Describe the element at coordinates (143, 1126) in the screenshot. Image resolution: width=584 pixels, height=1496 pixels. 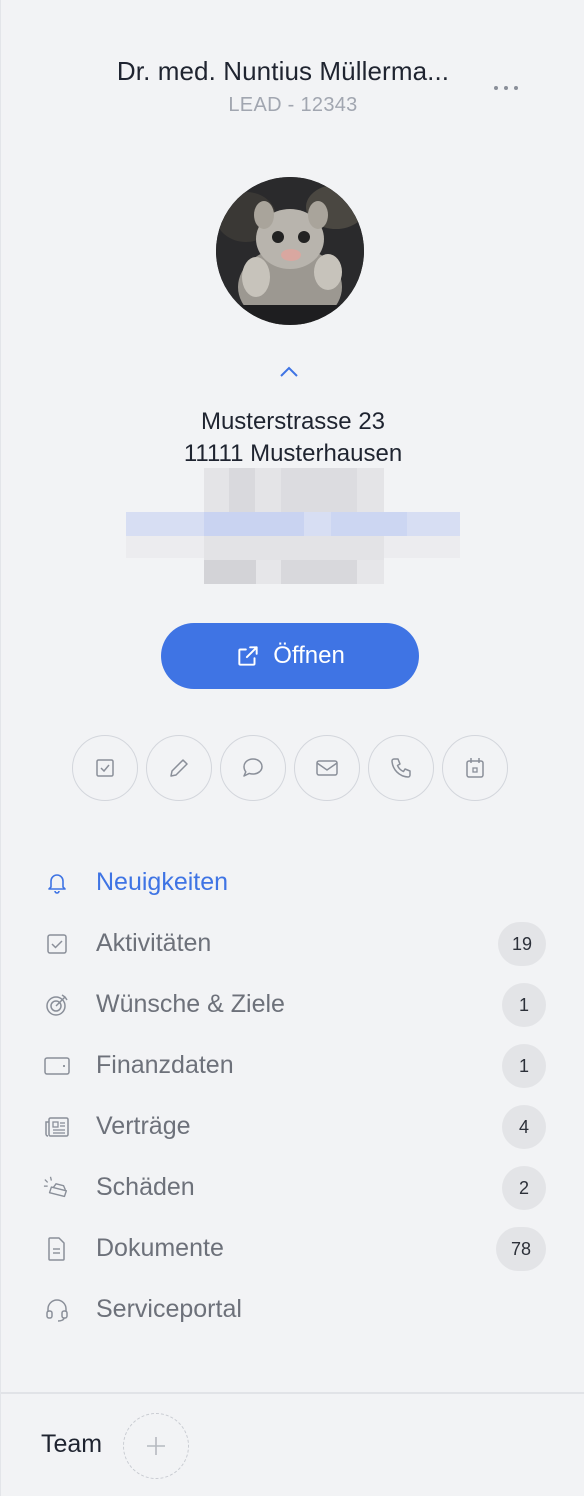
I see `nav-label: Verträge` at that location.